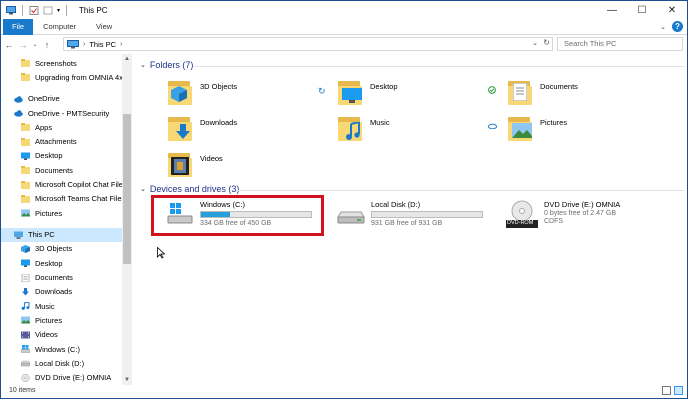  Describe the element at coordinates (104, 27) in the screenshot. I see `tab-view: View` at that location.